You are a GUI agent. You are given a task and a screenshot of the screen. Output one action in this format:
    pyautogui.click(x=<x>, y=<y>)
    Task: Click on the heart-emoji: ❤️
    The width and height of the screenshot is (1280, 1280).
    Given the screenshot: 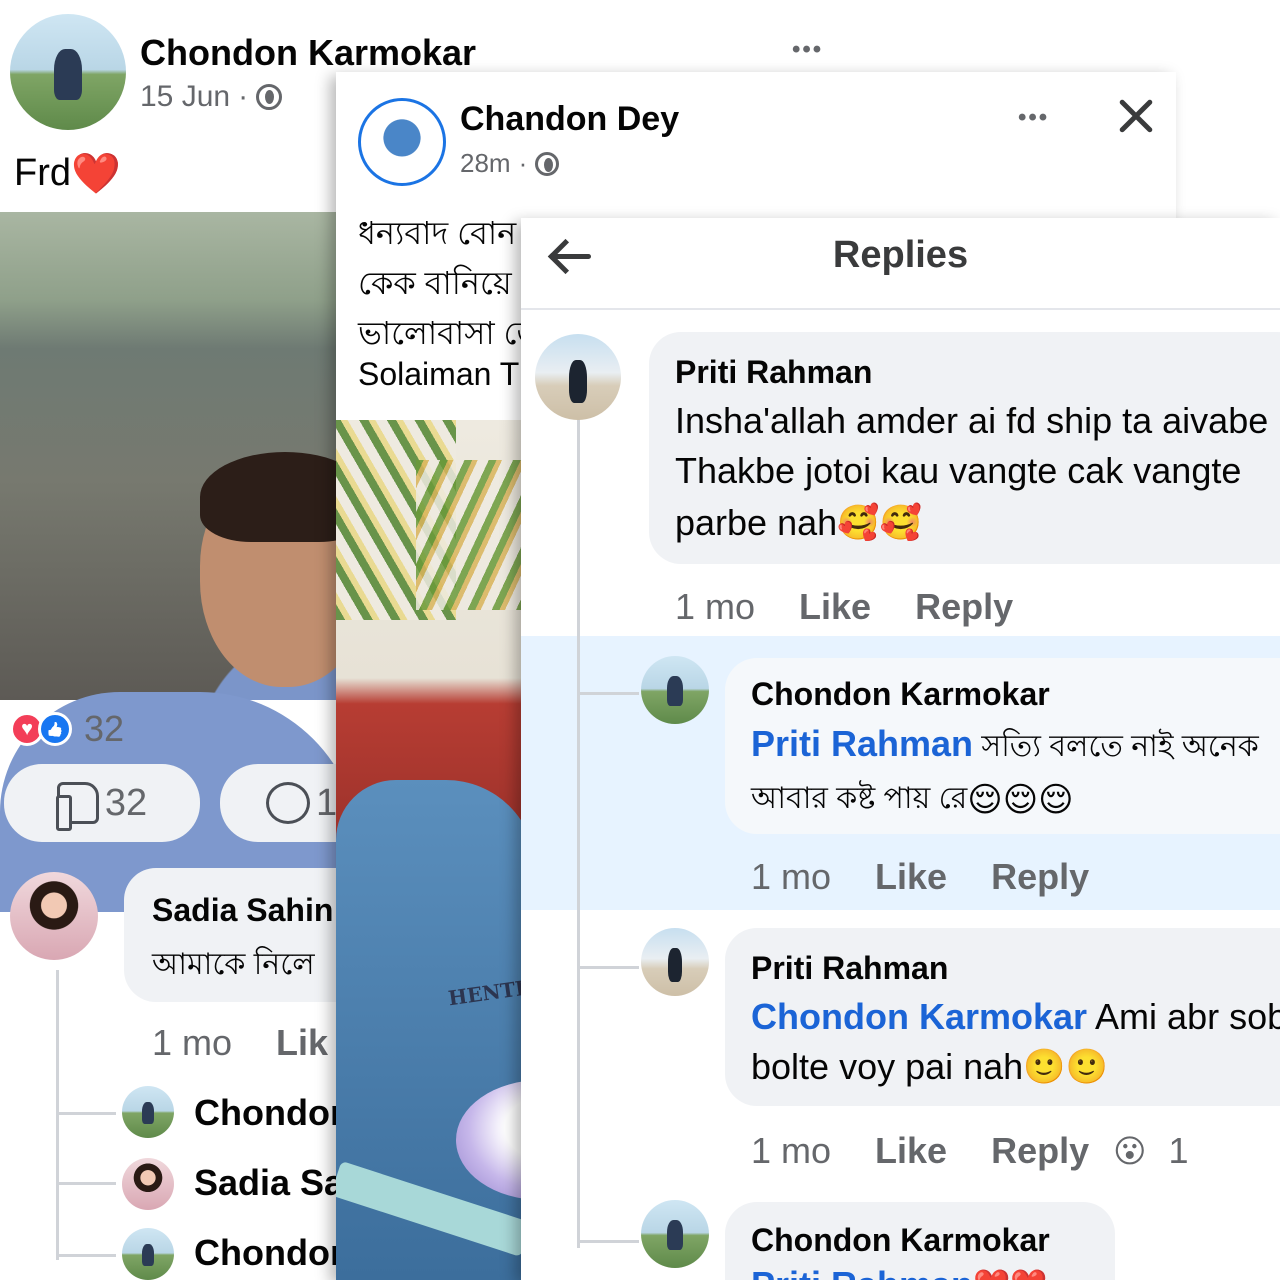 What is the action you would take?
    pyautogui.click(x=96, y=174)
    